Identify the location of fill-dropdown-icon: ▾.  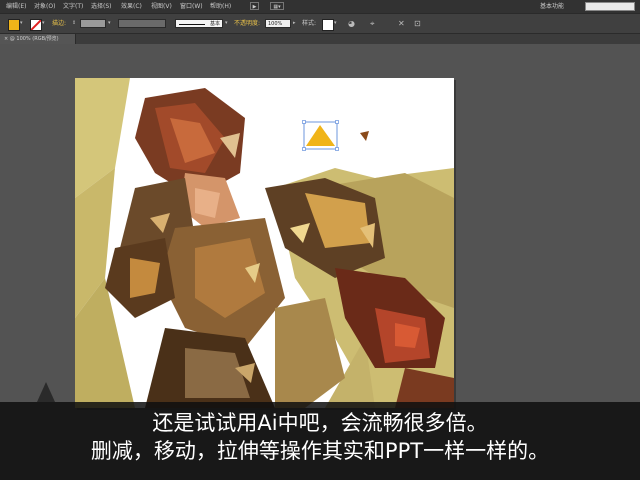
(21, 23).